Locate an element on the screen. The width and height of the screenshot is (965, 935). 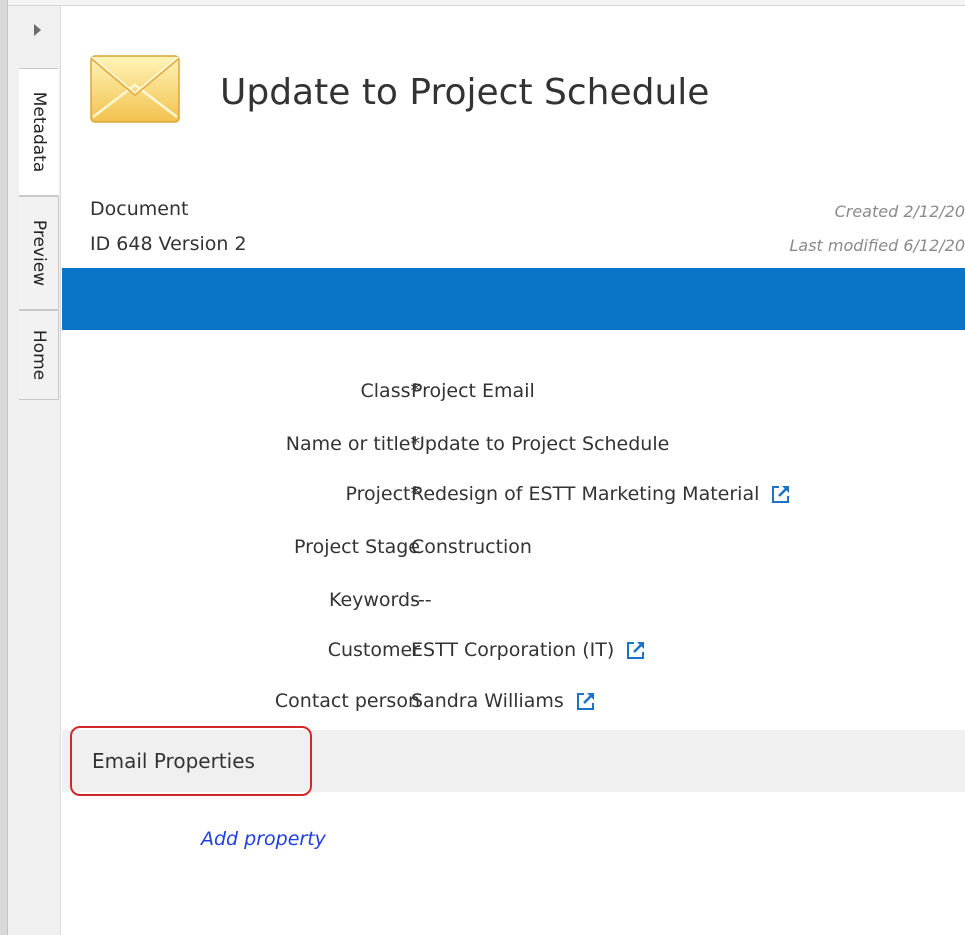
created-date: Created 2/12/20 is located at coordinates (899, 211).